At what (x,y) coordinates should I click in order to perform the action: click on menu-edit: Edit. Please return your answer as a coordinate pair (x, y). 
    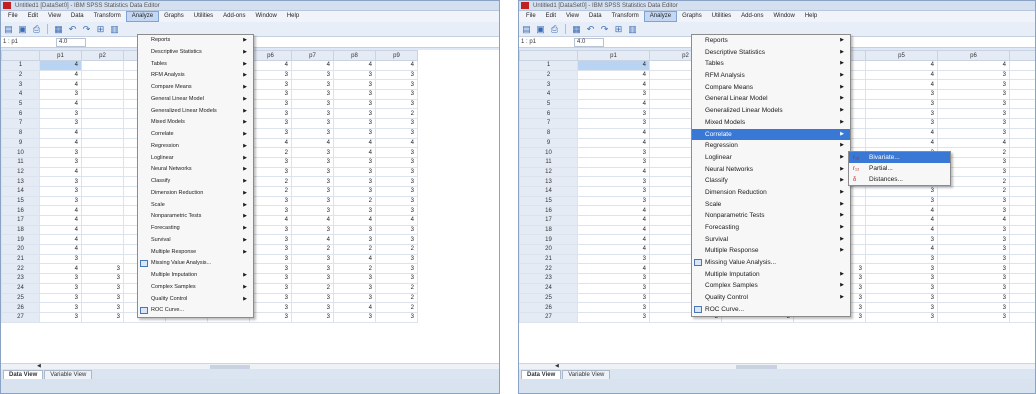
    Looking at the image, I should click on (551, 16).